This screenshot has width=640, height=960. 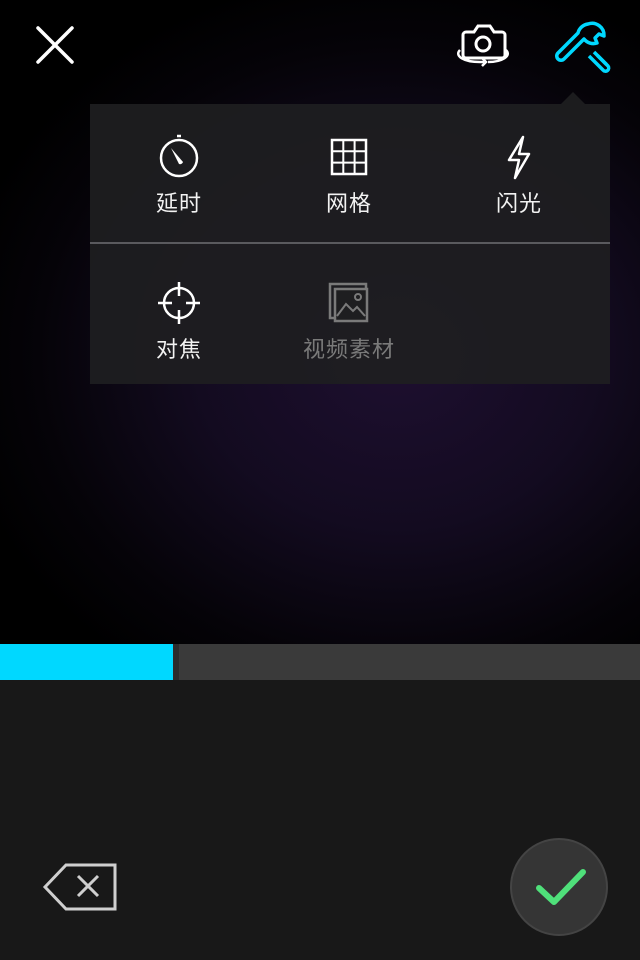 What do you see at coordinates (86, 662) in the screenshot?
I see `recording-progress-fill` at bounding box center [86, 662].